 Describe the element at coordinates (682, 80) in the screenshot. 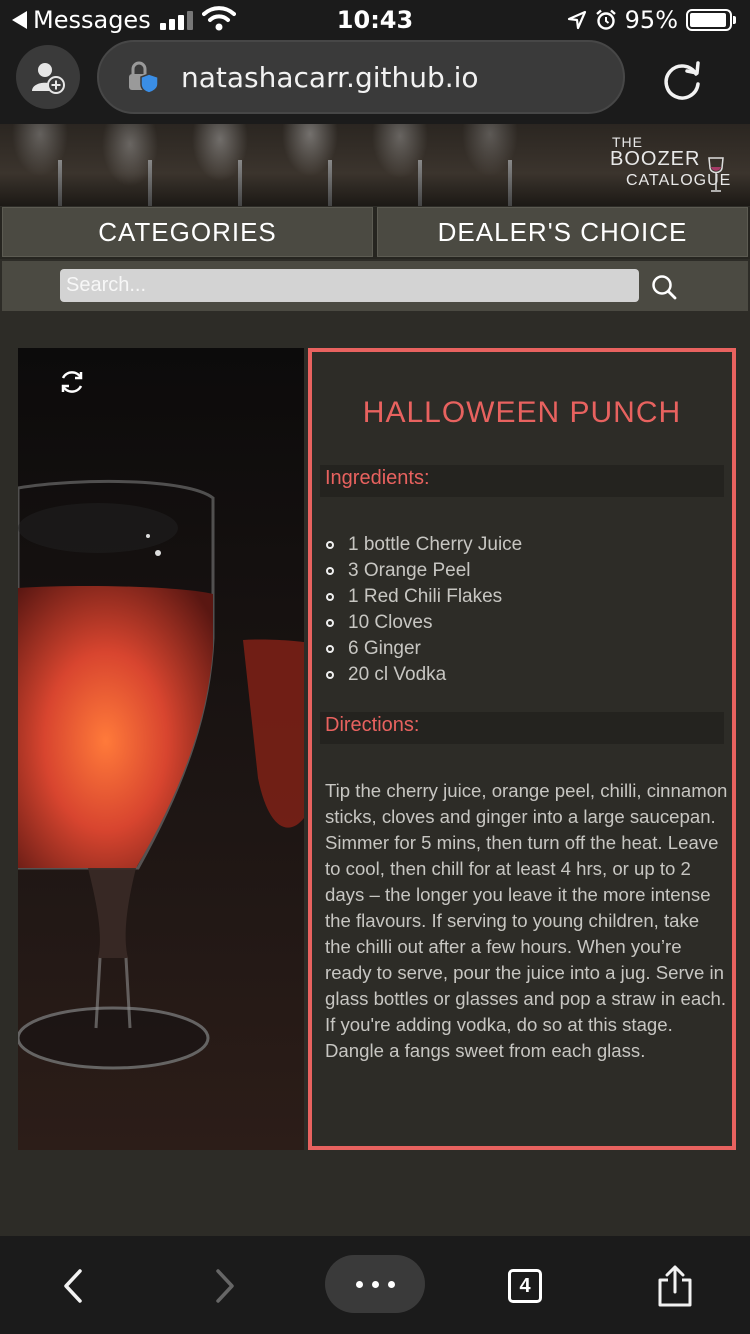

I see `reload-icon` at that location.